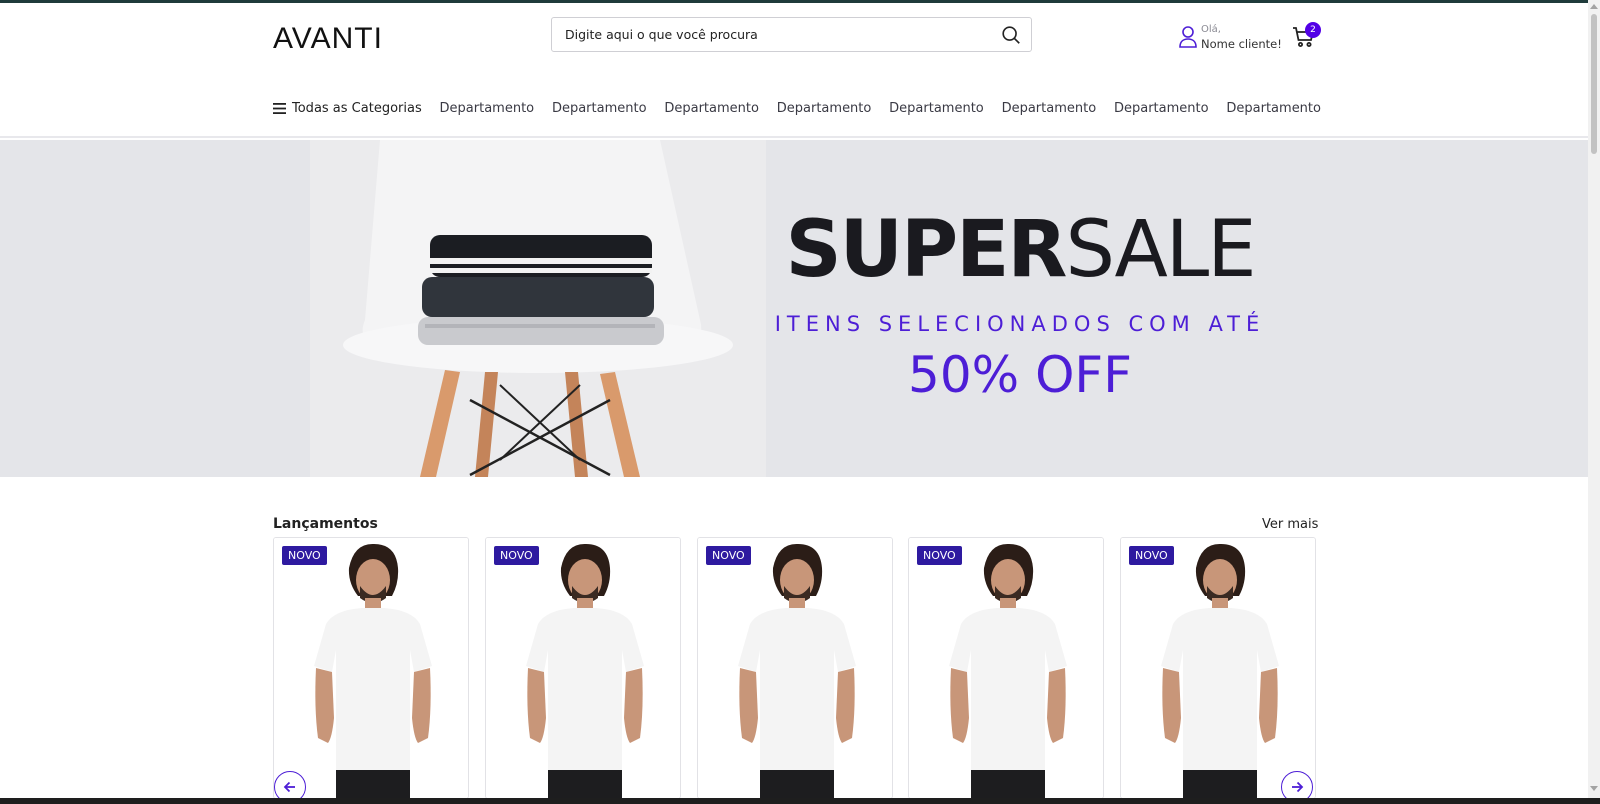  What do you see at coordinates (1020, 250) in the screenshot?
I see `banner-title: SUPERSALE` at bounding box center [1020, 250].